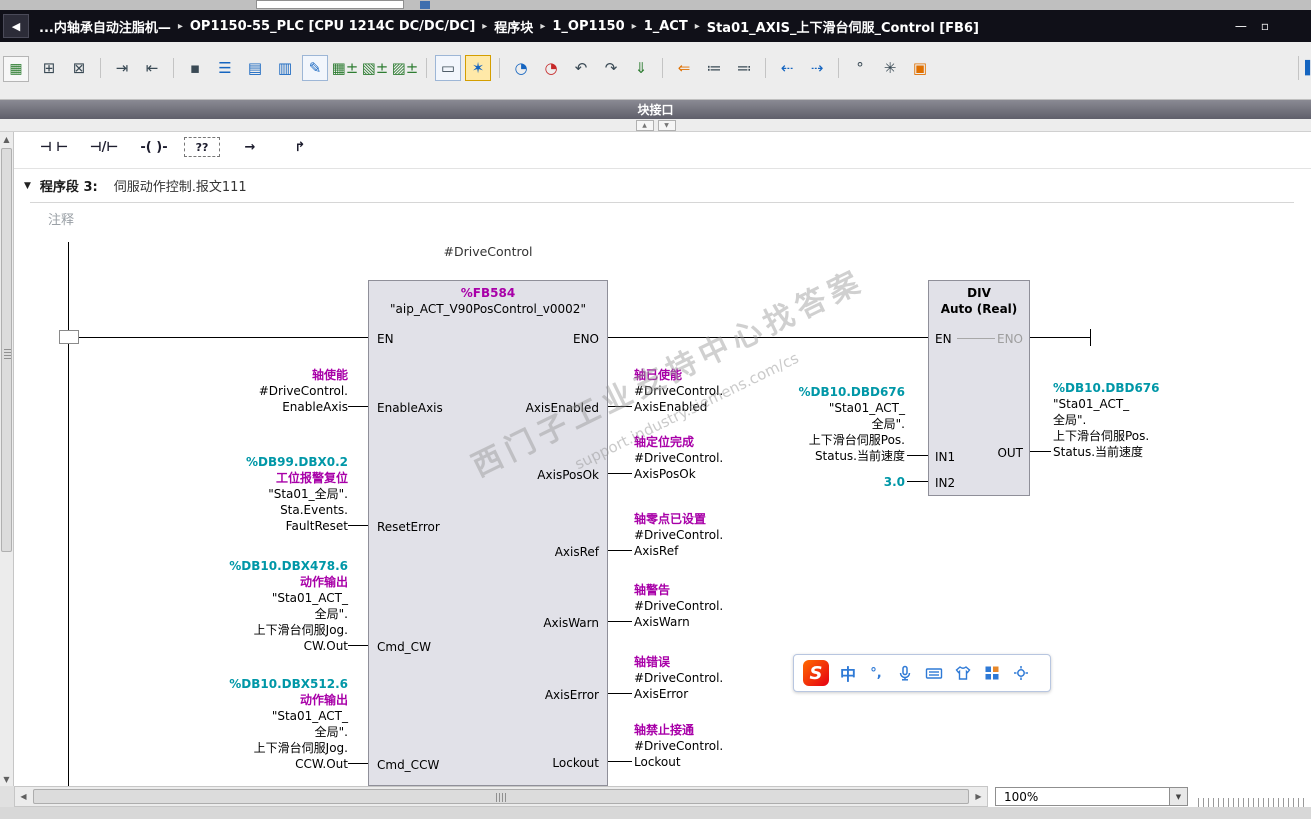  What do you see at coordinates (684, 68) in the screenshot?
I see `go-online-icon: ⇐` at bounding box center [684, 68].